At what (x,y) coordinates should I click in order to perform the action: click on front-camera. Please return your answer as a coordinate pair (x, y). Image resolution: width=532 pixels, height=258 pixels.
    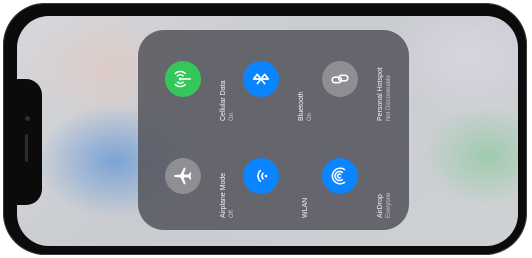
    Looking at the image, I should click on (27, 118).